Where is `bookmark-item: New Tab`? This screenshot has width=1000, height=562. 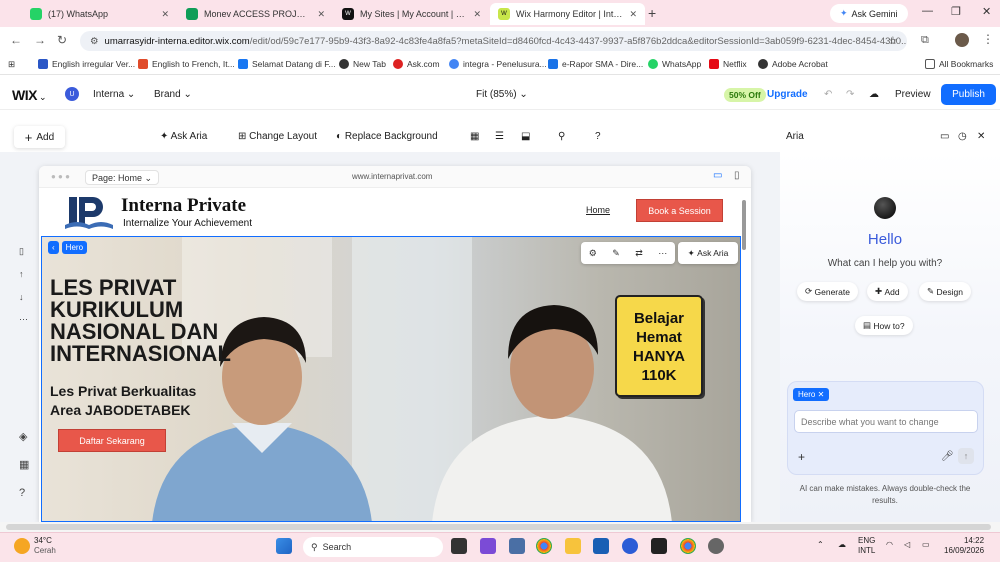
bookmark-item: New Tab is located at coordinates (362, 64).